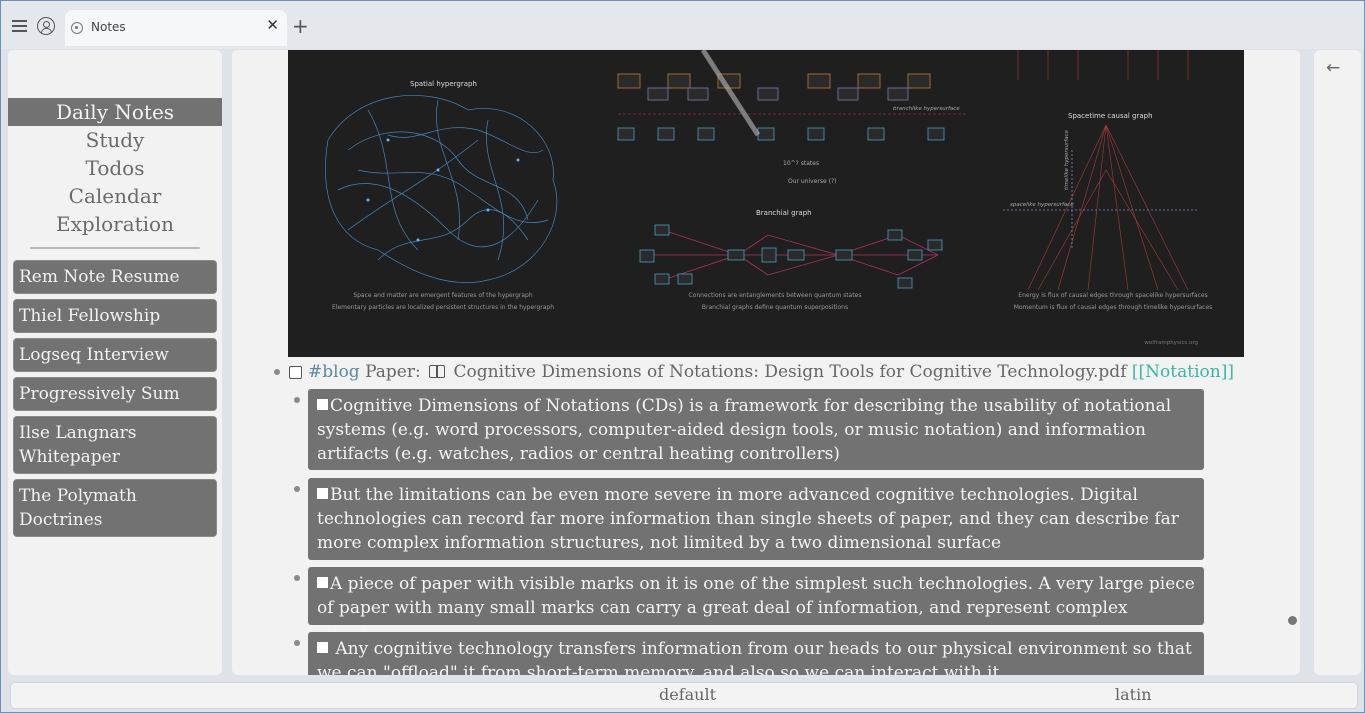 Image resolution: width=1365 pixels, height=713 pixels. Describe the element at coordinates (115, 445) in the screenshot. I see `page-item: Ilse Langnars Whitepaper` at that location.